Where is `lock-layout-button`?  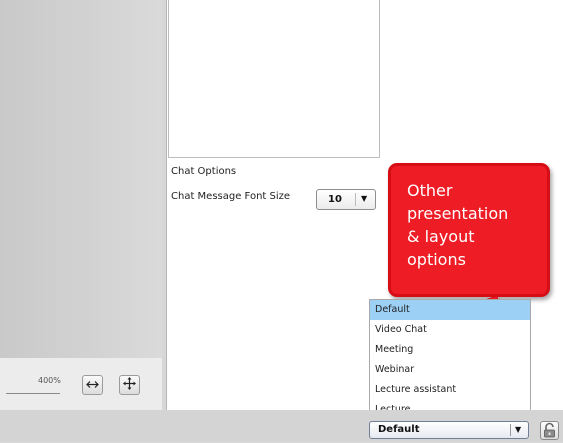
lock-layout-button is located at coordinates (549, 430).